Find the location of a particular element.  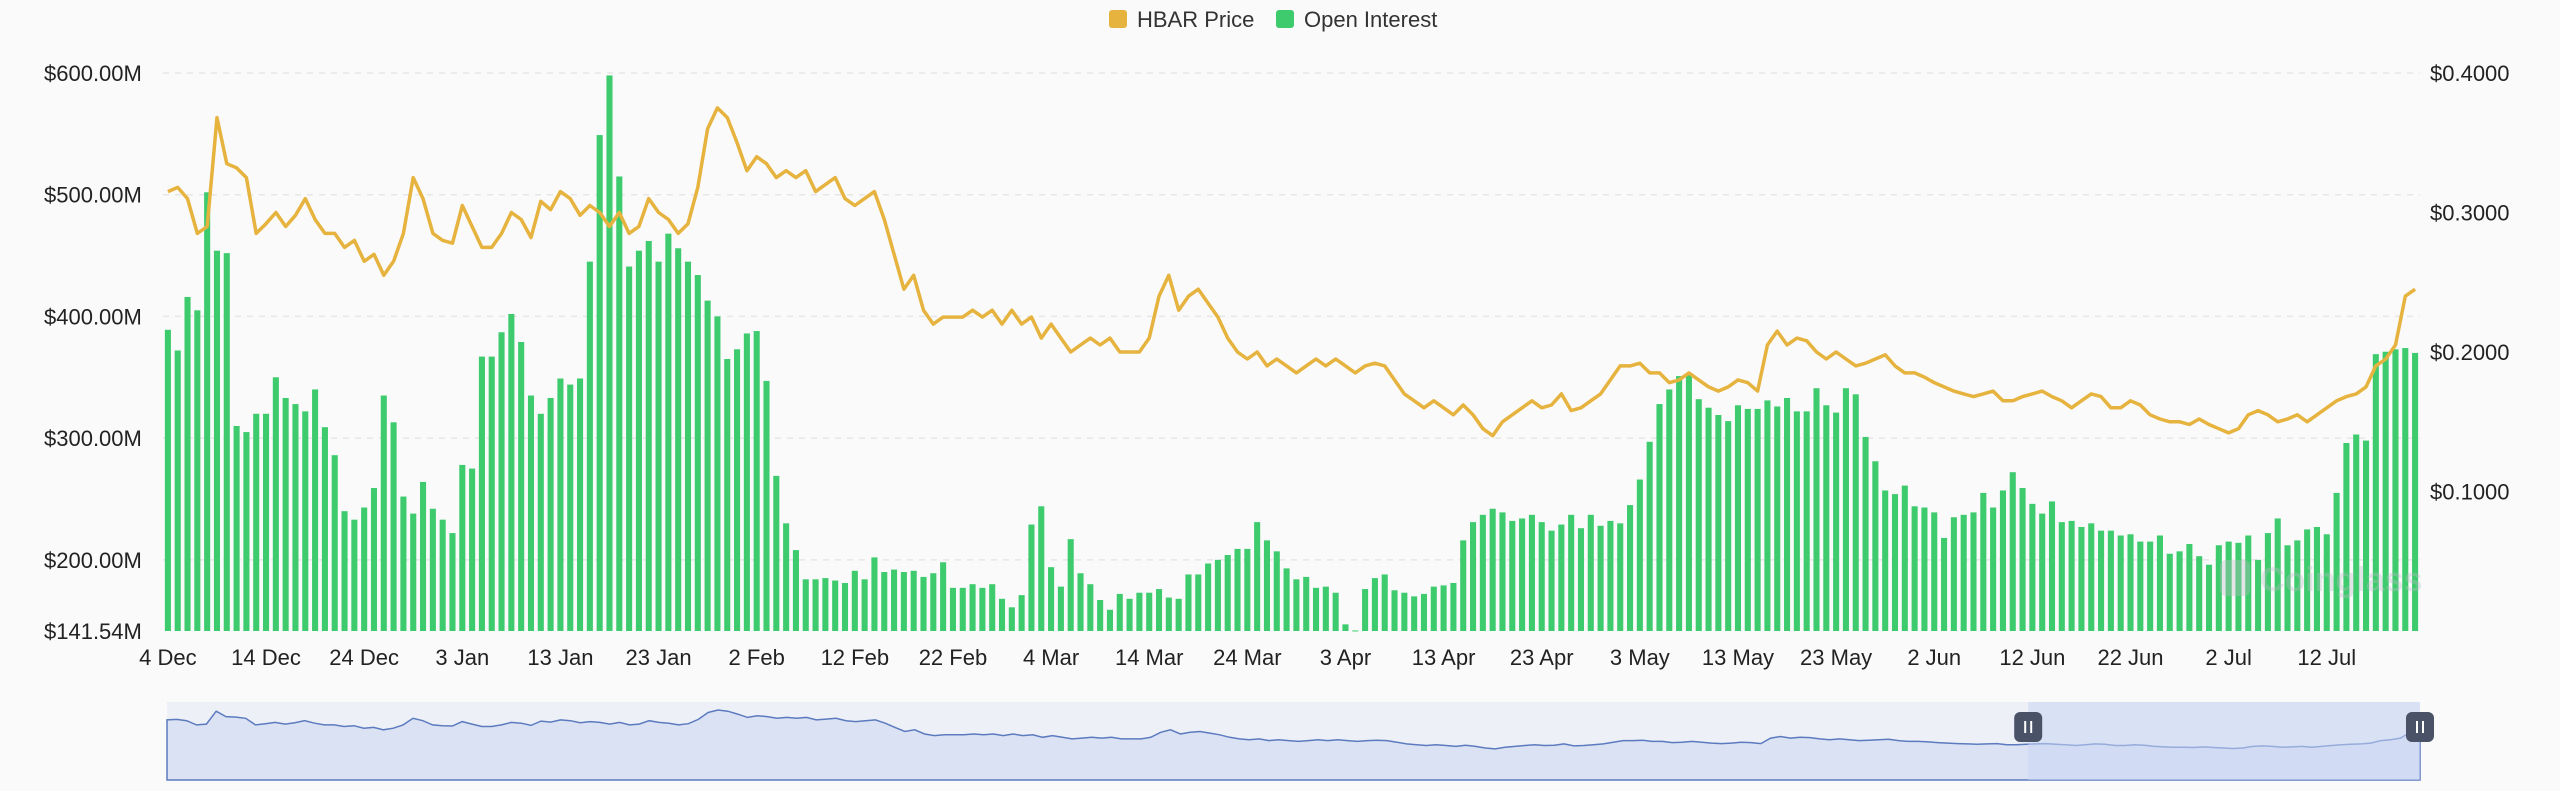

navigator-right-handle is located at coordinates (2420, 727).